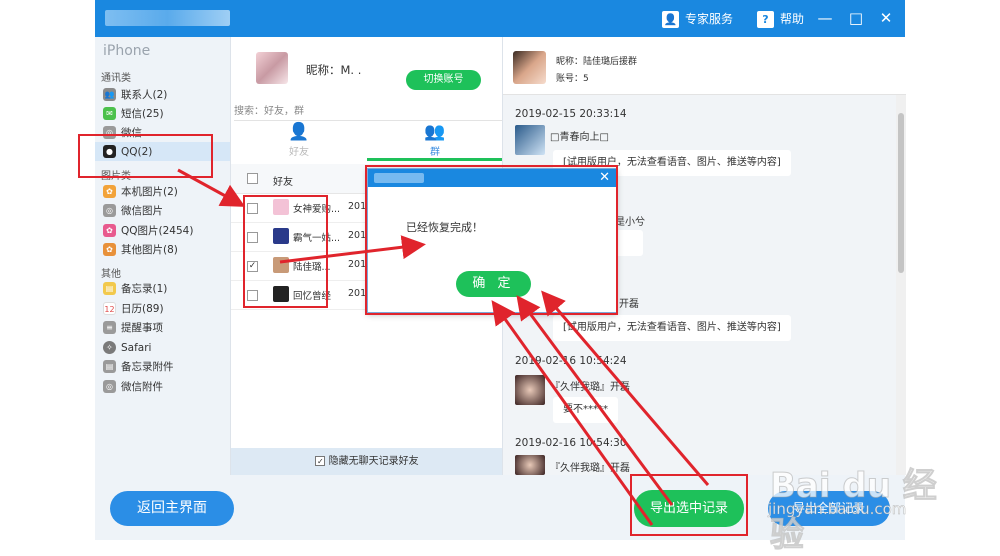 This screenshot has width=1000, height=556. What do you see at coordinates (109, 230) in the screenshot?
I see `qq-photo-icon: ✿` at bounding box center [109, 230].